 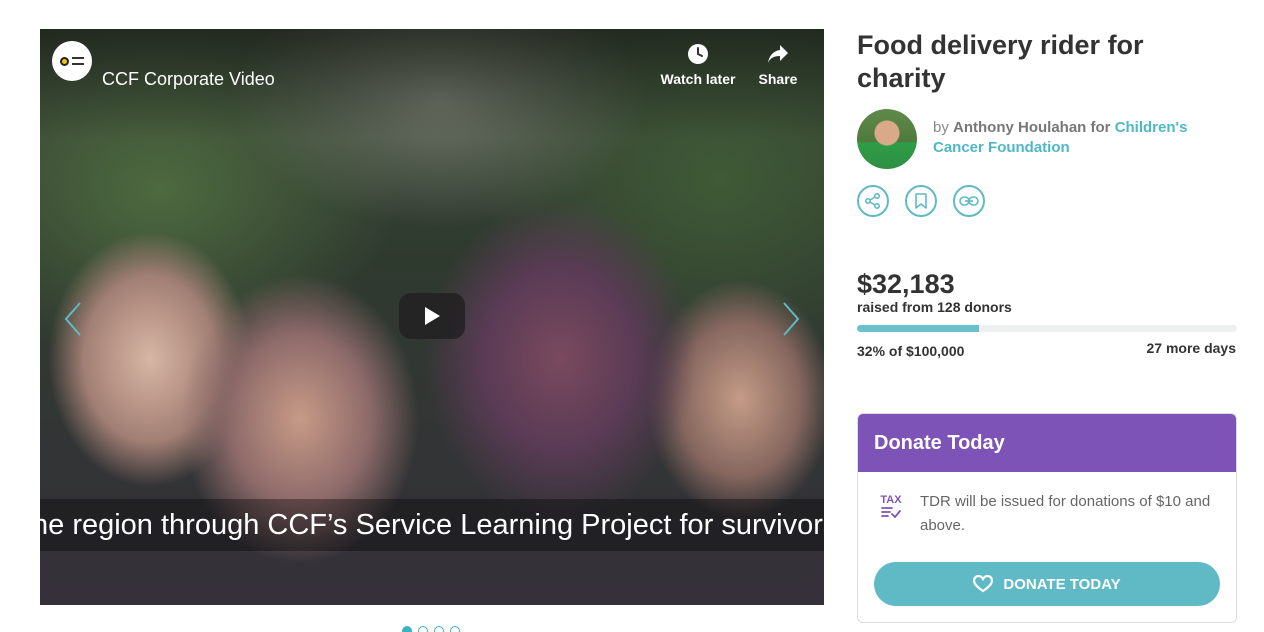 What do you see at coordinates (934, 307) in the screenshot?
I see `donors-count: raised from 128 donors` at bounding box center [934, 307].